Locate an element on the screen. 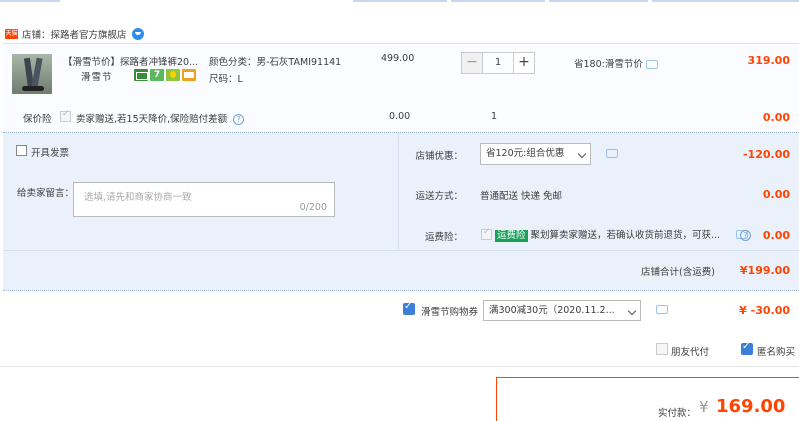 The height and width of the screenshot is (421, 799). product-thumbnail is located at coordinates (32, 74).